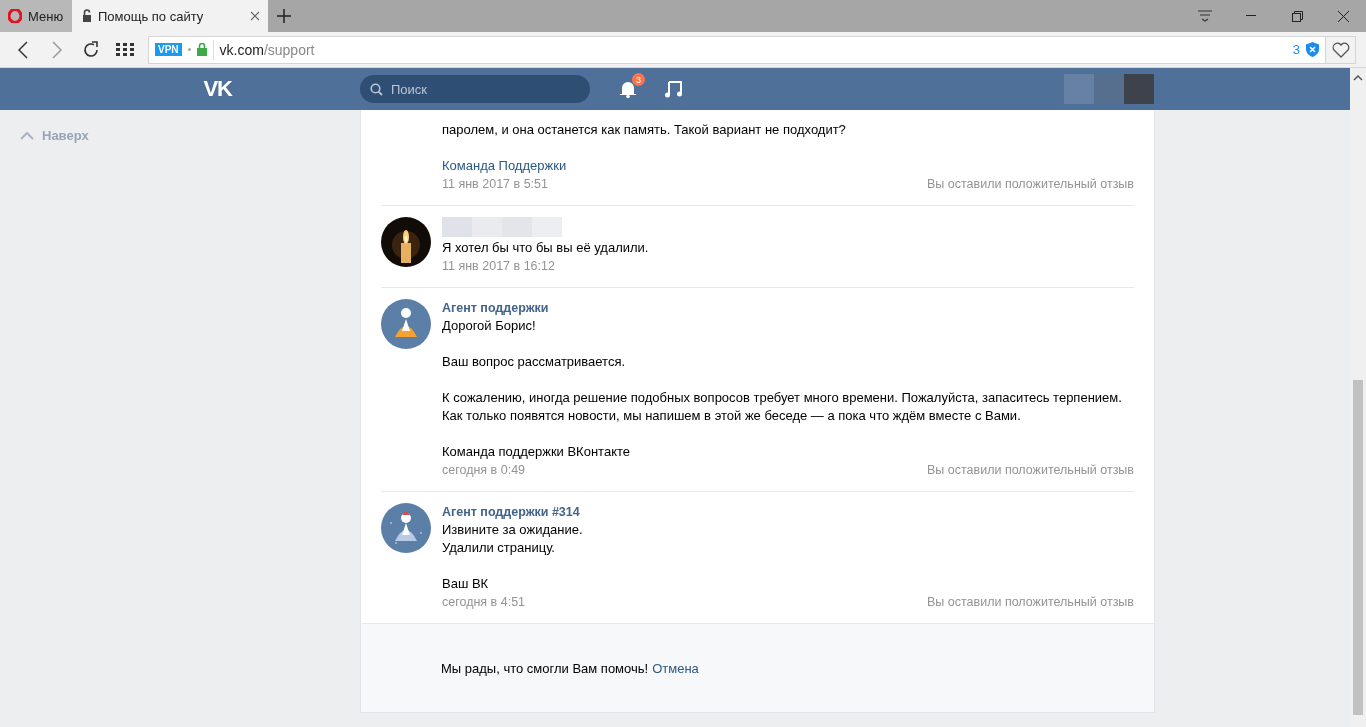  I want to click on scroll-up-icon, so click(1358, 78).